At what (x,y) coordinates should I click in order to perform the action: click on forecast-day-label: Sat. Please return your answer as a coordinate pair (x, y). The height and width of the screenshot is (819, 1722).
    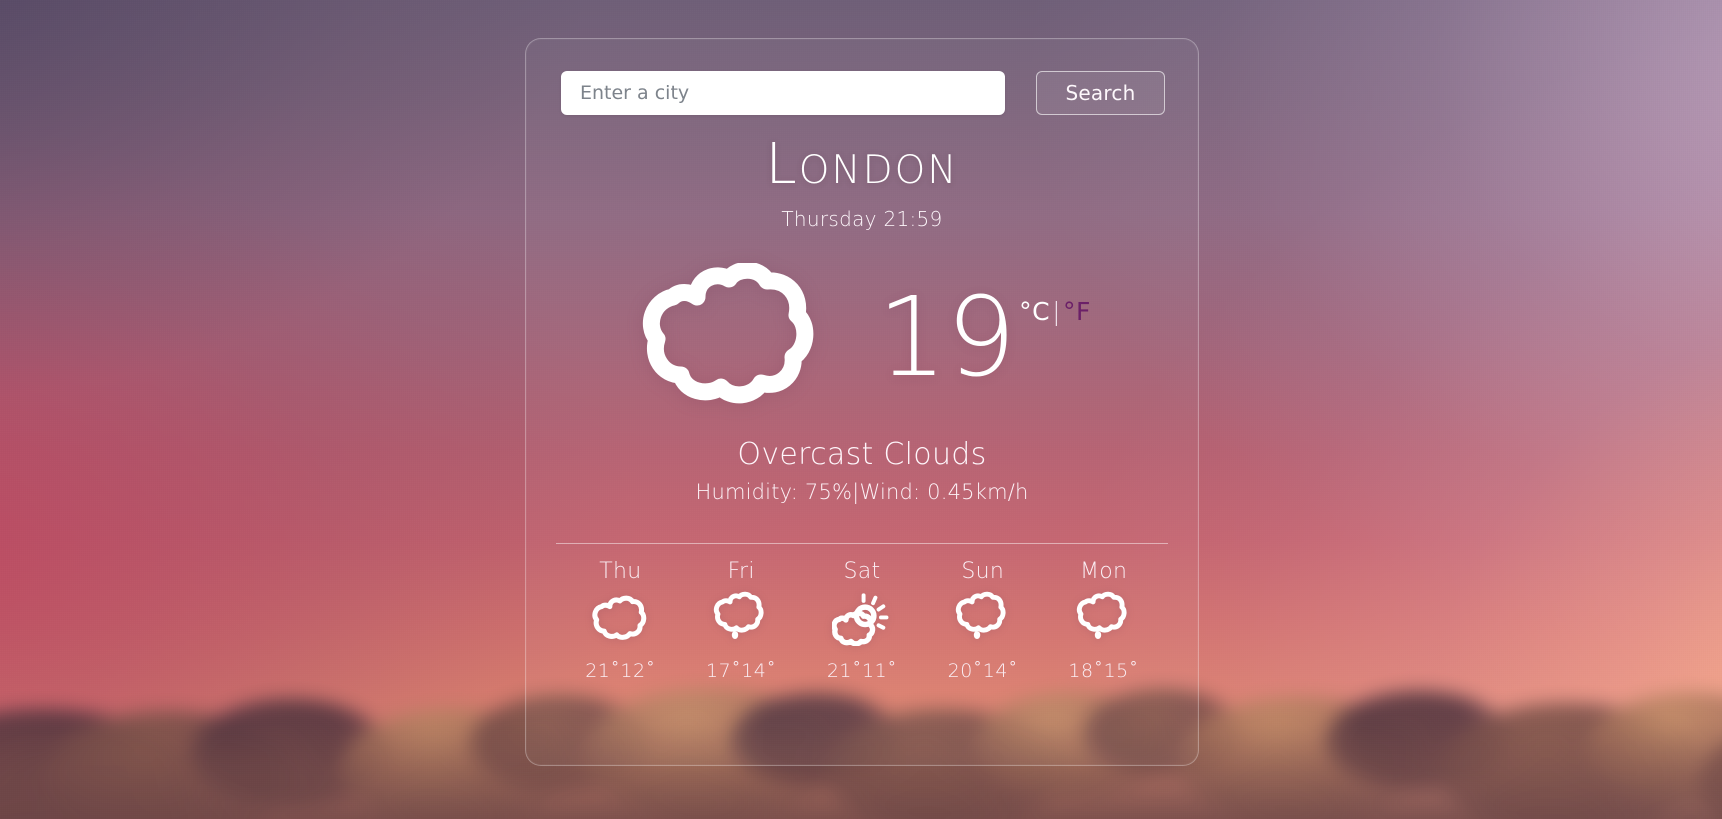
    Looking at the image, I should click on (862, 571).